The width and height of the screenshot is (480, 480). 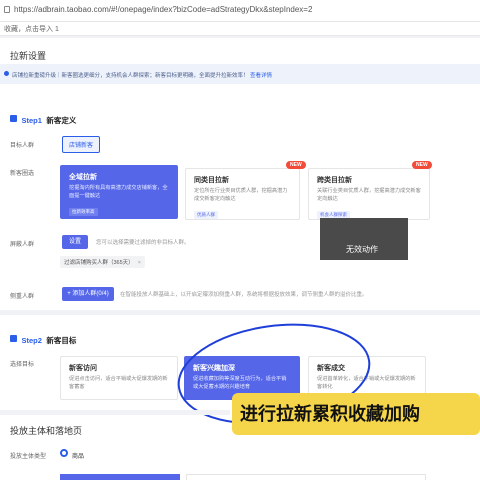 What do you see at coordinates (306, 477) in the screenshot?
I see `bottom-card` at bounding box center [306, 477].